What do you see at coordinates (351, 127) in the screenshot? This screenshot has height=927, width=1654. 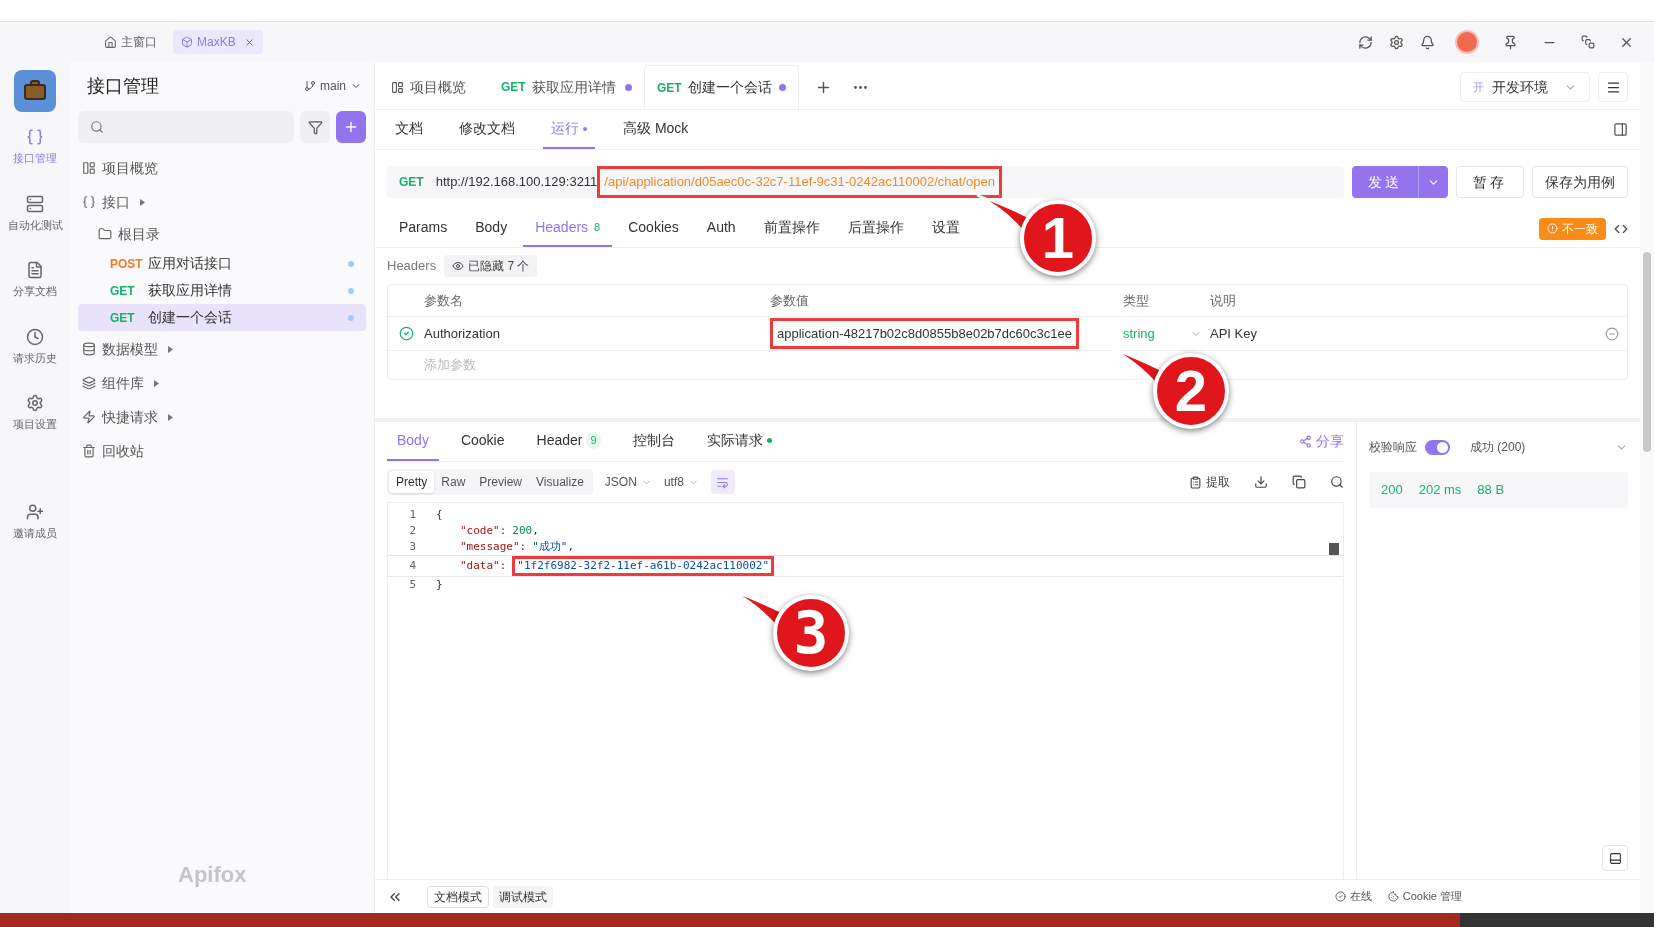 I see `add-button` at bounding box center [351, 127].